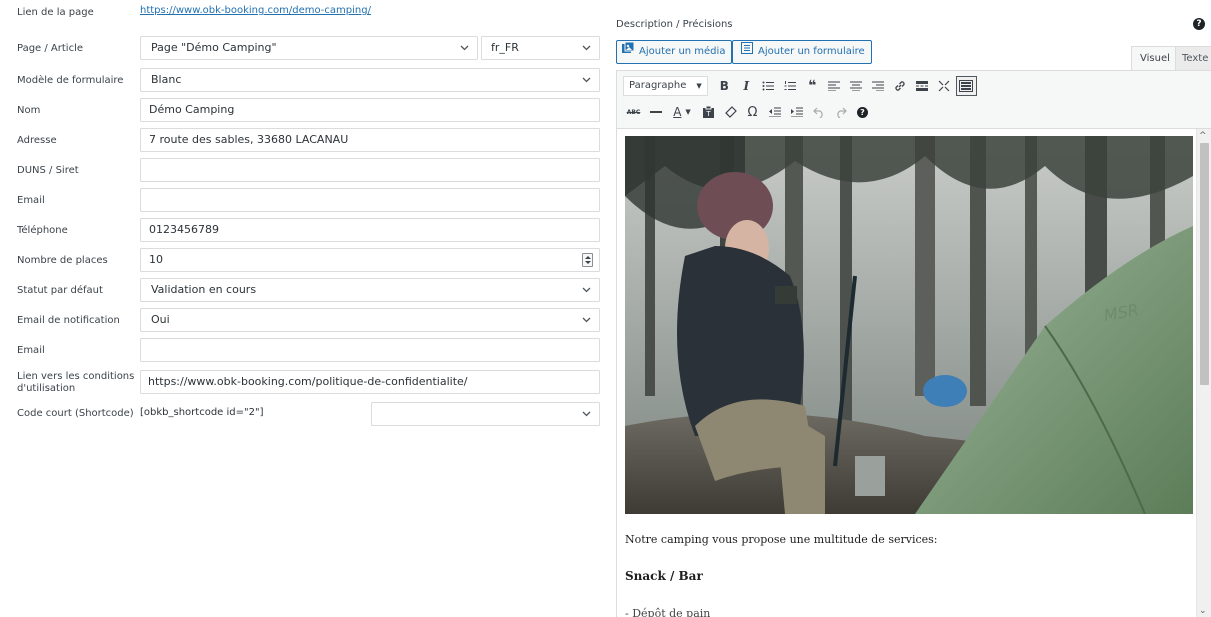  I want to click on format-select: Paragraphe ▼, so click(665, 86).